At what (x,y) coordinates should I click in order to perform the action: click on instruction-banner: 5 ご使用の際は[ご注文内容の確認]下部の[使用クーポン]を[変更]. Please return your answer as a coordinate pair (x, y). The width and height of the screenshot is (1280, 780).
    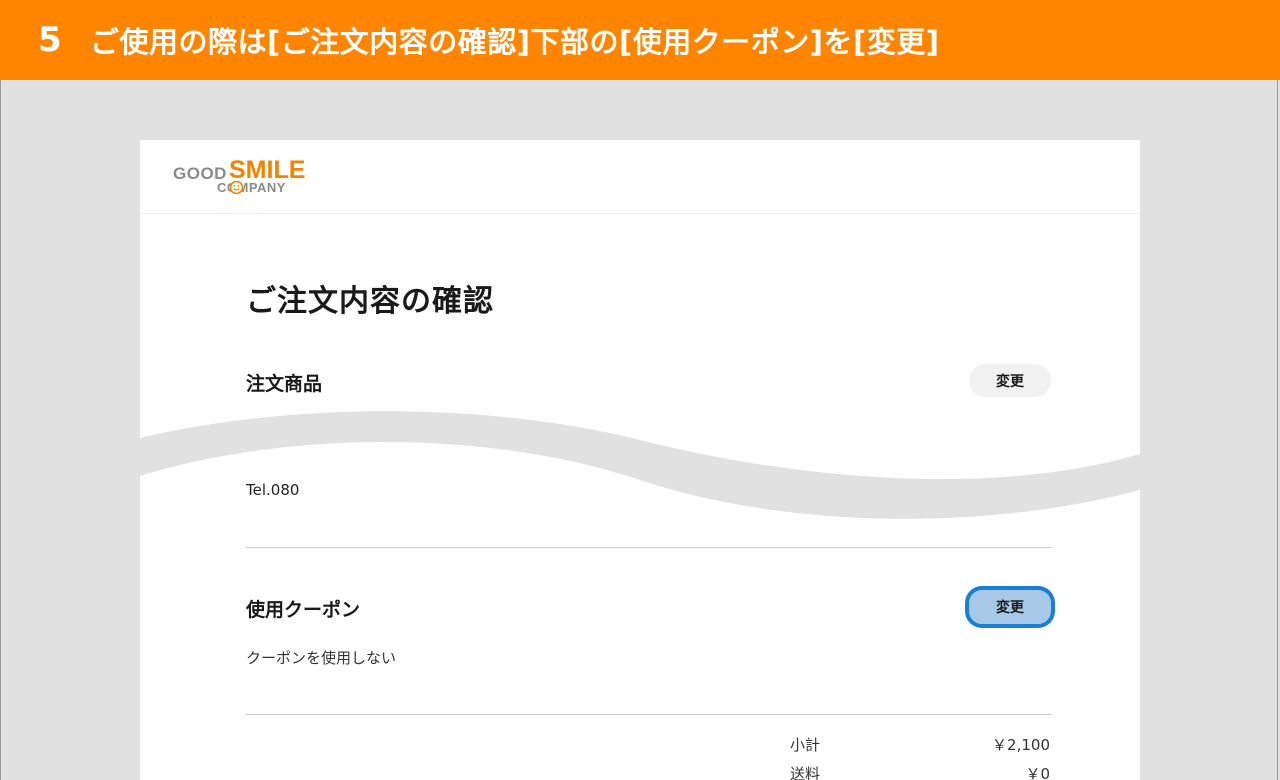
    Looking at the image, I should click on (640, 40).